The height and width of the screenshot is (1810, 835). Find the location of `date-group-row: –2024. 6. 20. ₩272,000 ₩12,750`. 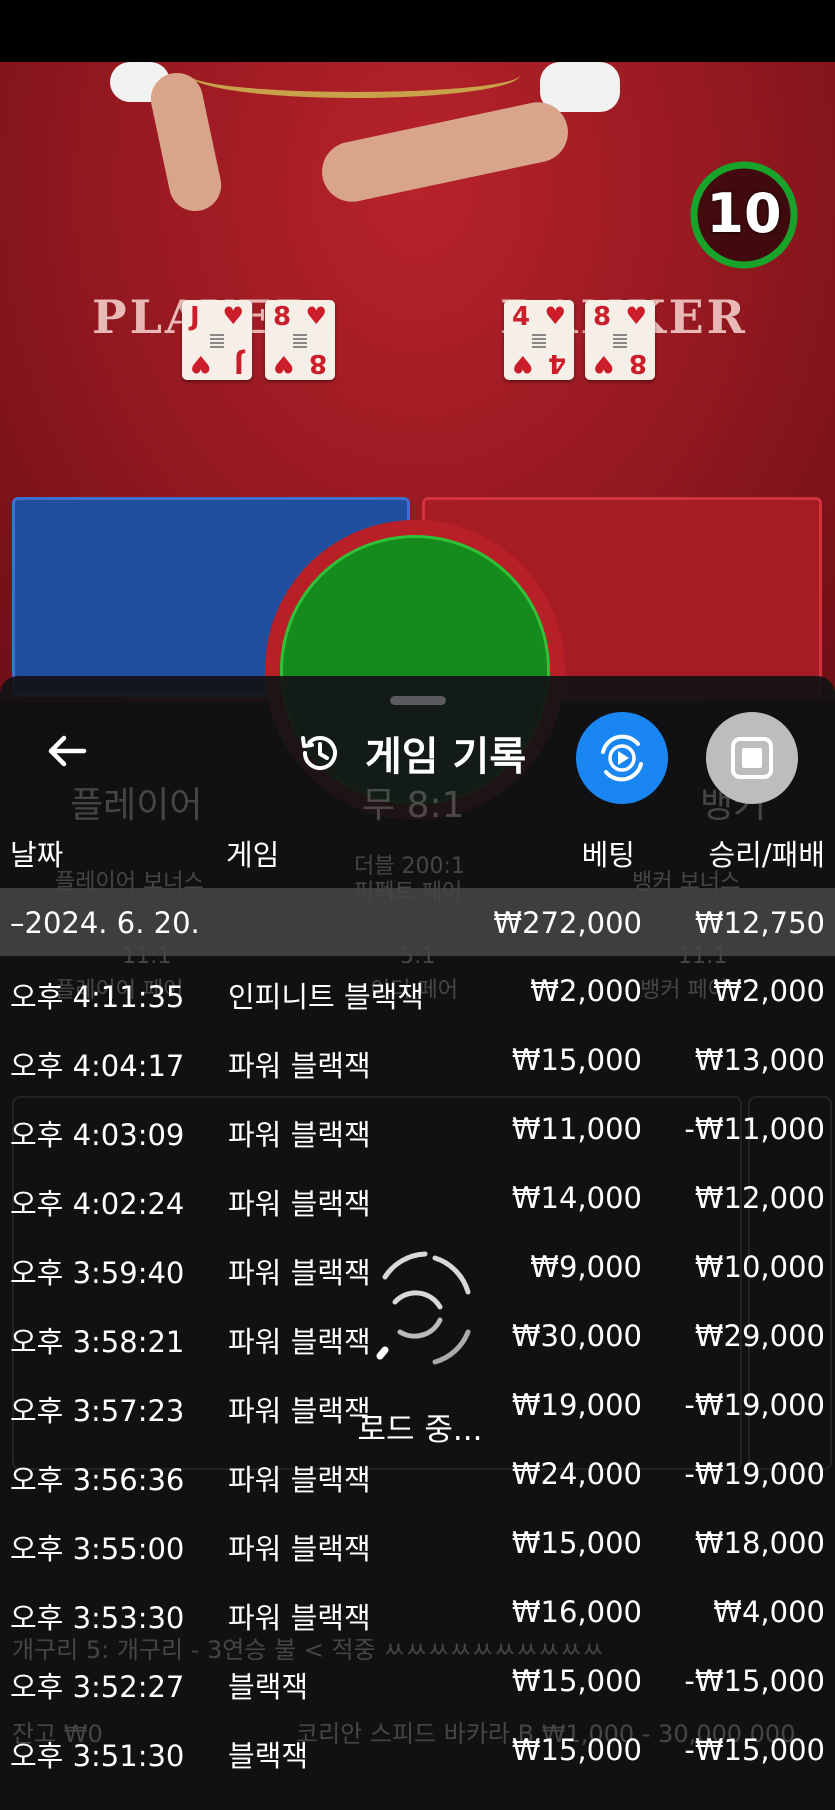

date-group-row: –2024. 6. 20. ₩272,000 ₩12,750 is located at coordinates (417, 922).